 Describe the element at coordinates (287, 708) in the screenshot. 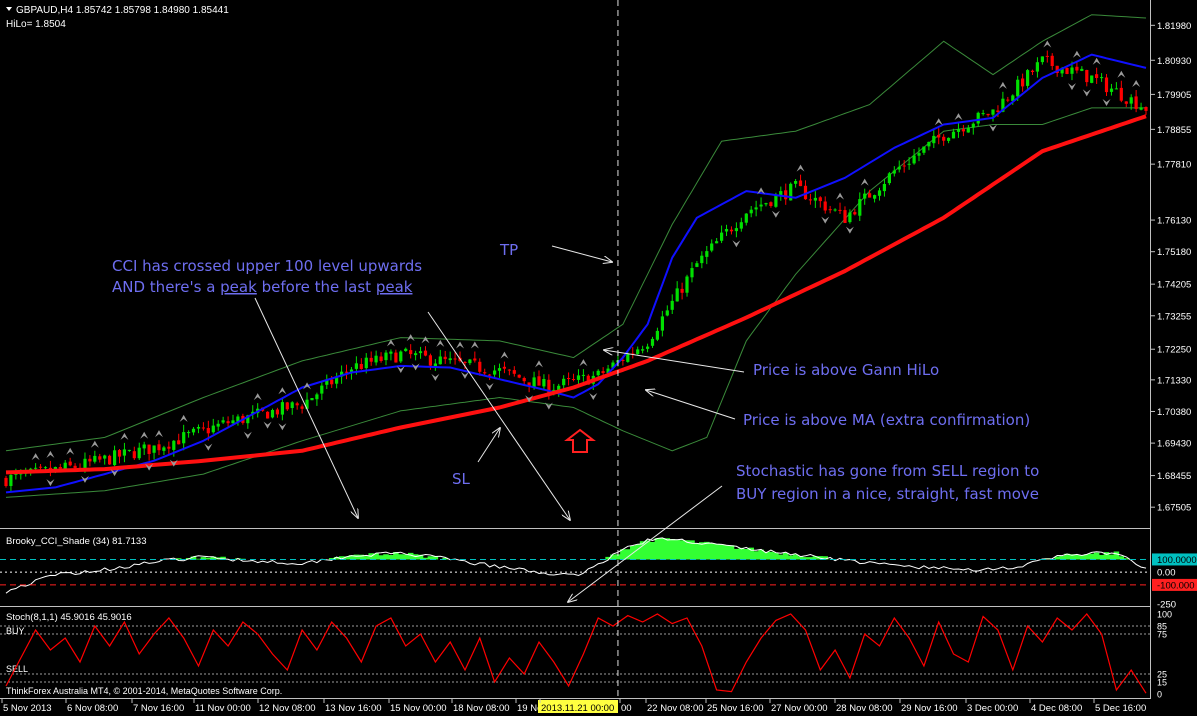

I see `time-tick-label: 12 Nov 08:00` at that location.